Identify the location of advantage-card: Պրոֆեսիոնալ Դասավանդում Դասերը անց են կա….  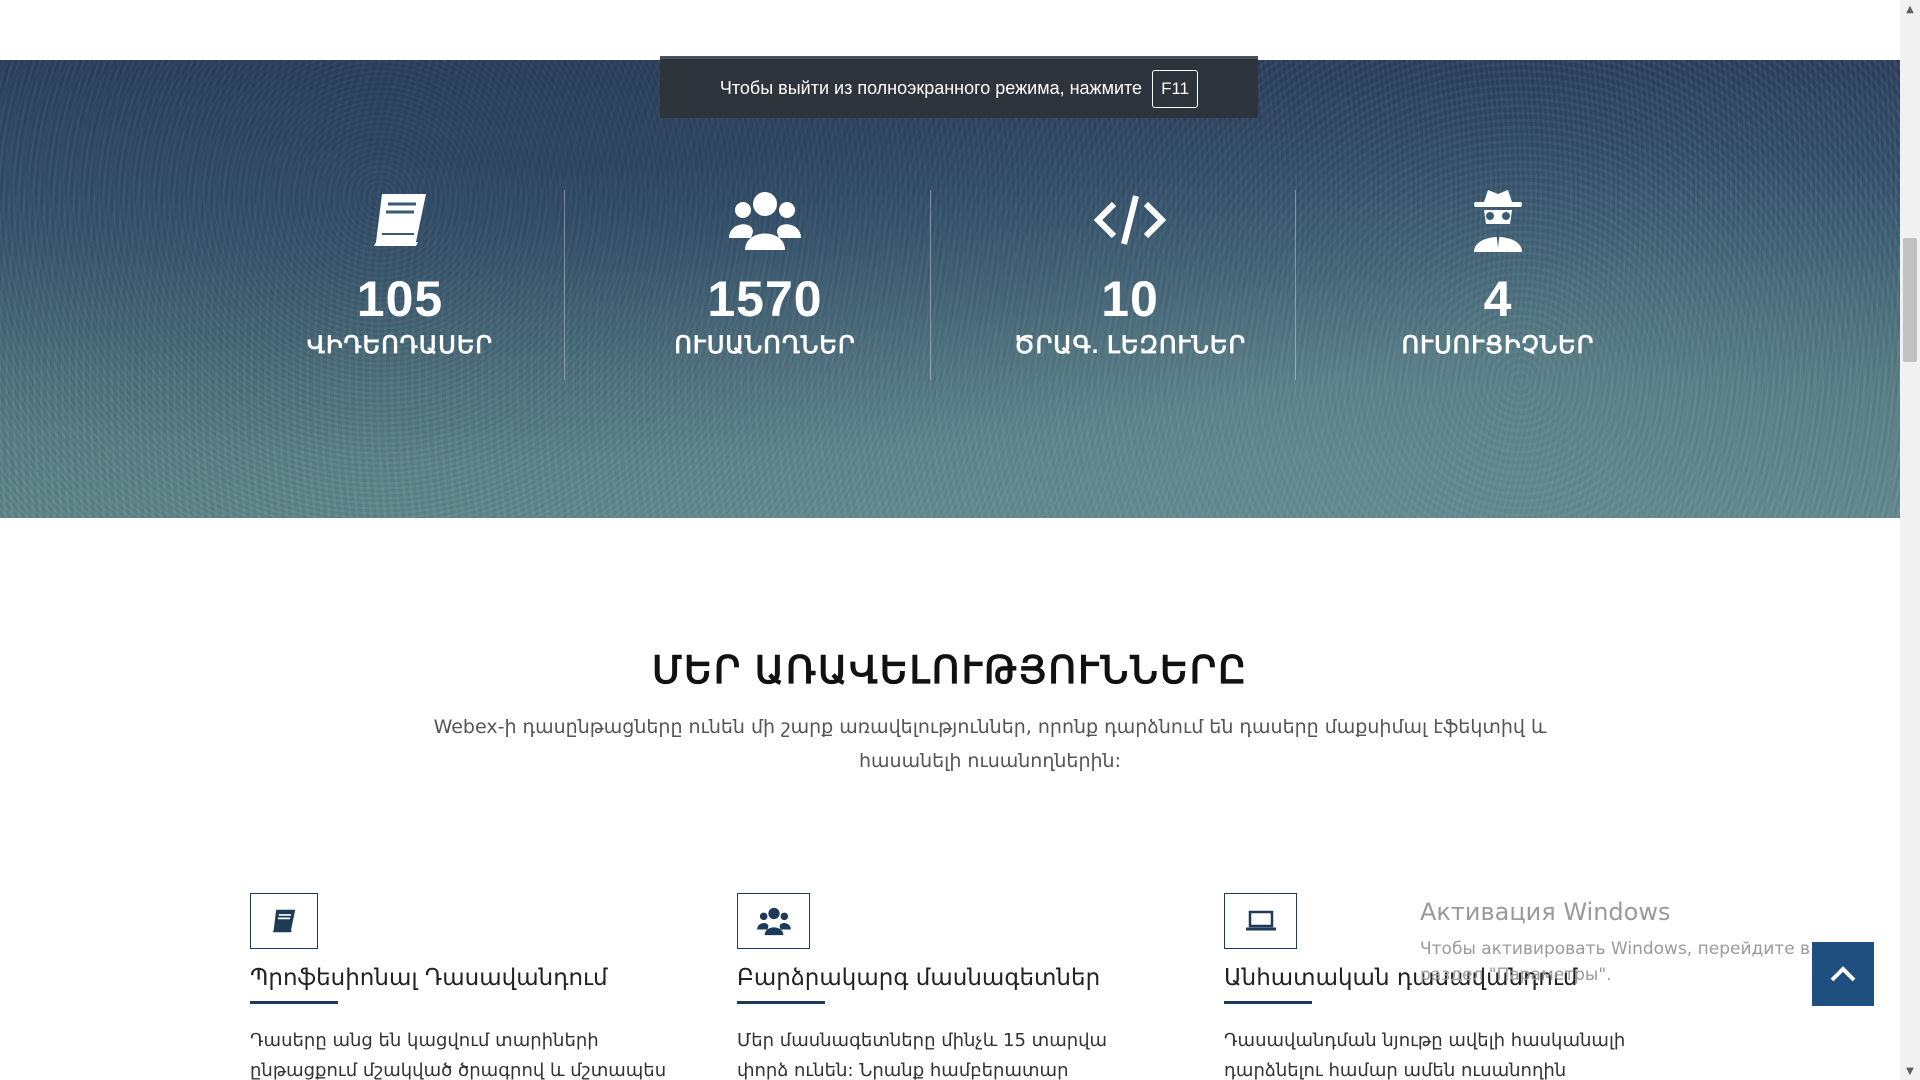
(460, 986).